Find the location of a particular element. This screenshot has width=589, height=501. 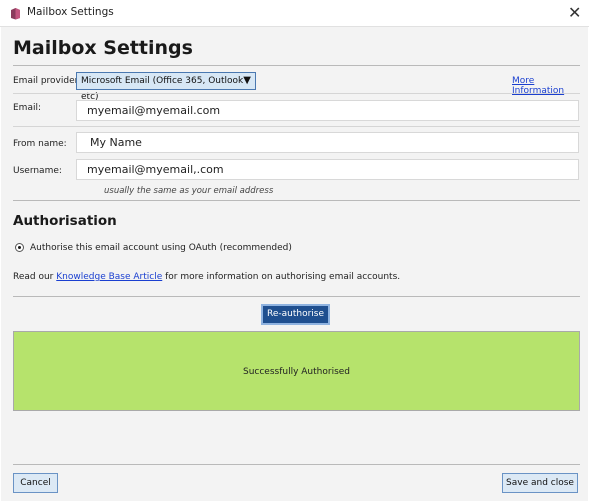

radio-selected-icon is located at coordinates (19, 247).